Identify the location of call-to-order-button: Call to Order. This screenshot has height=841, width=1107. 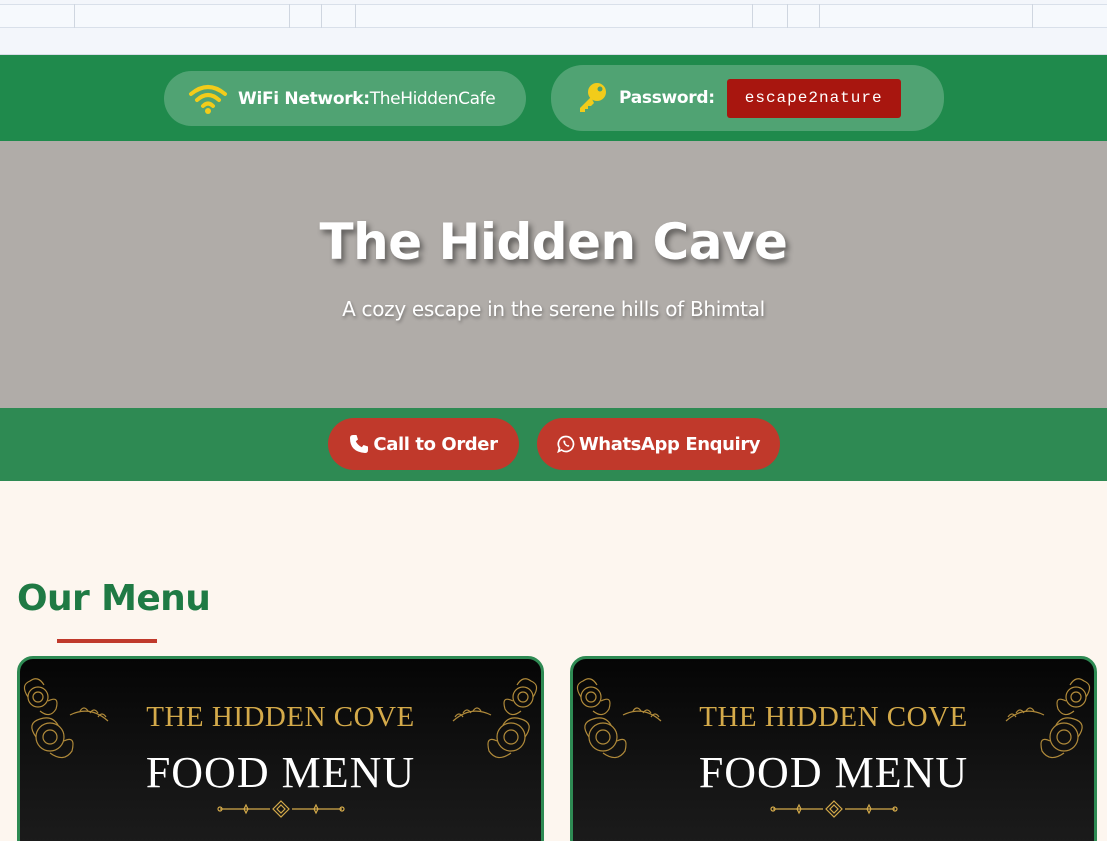
(423, 444).